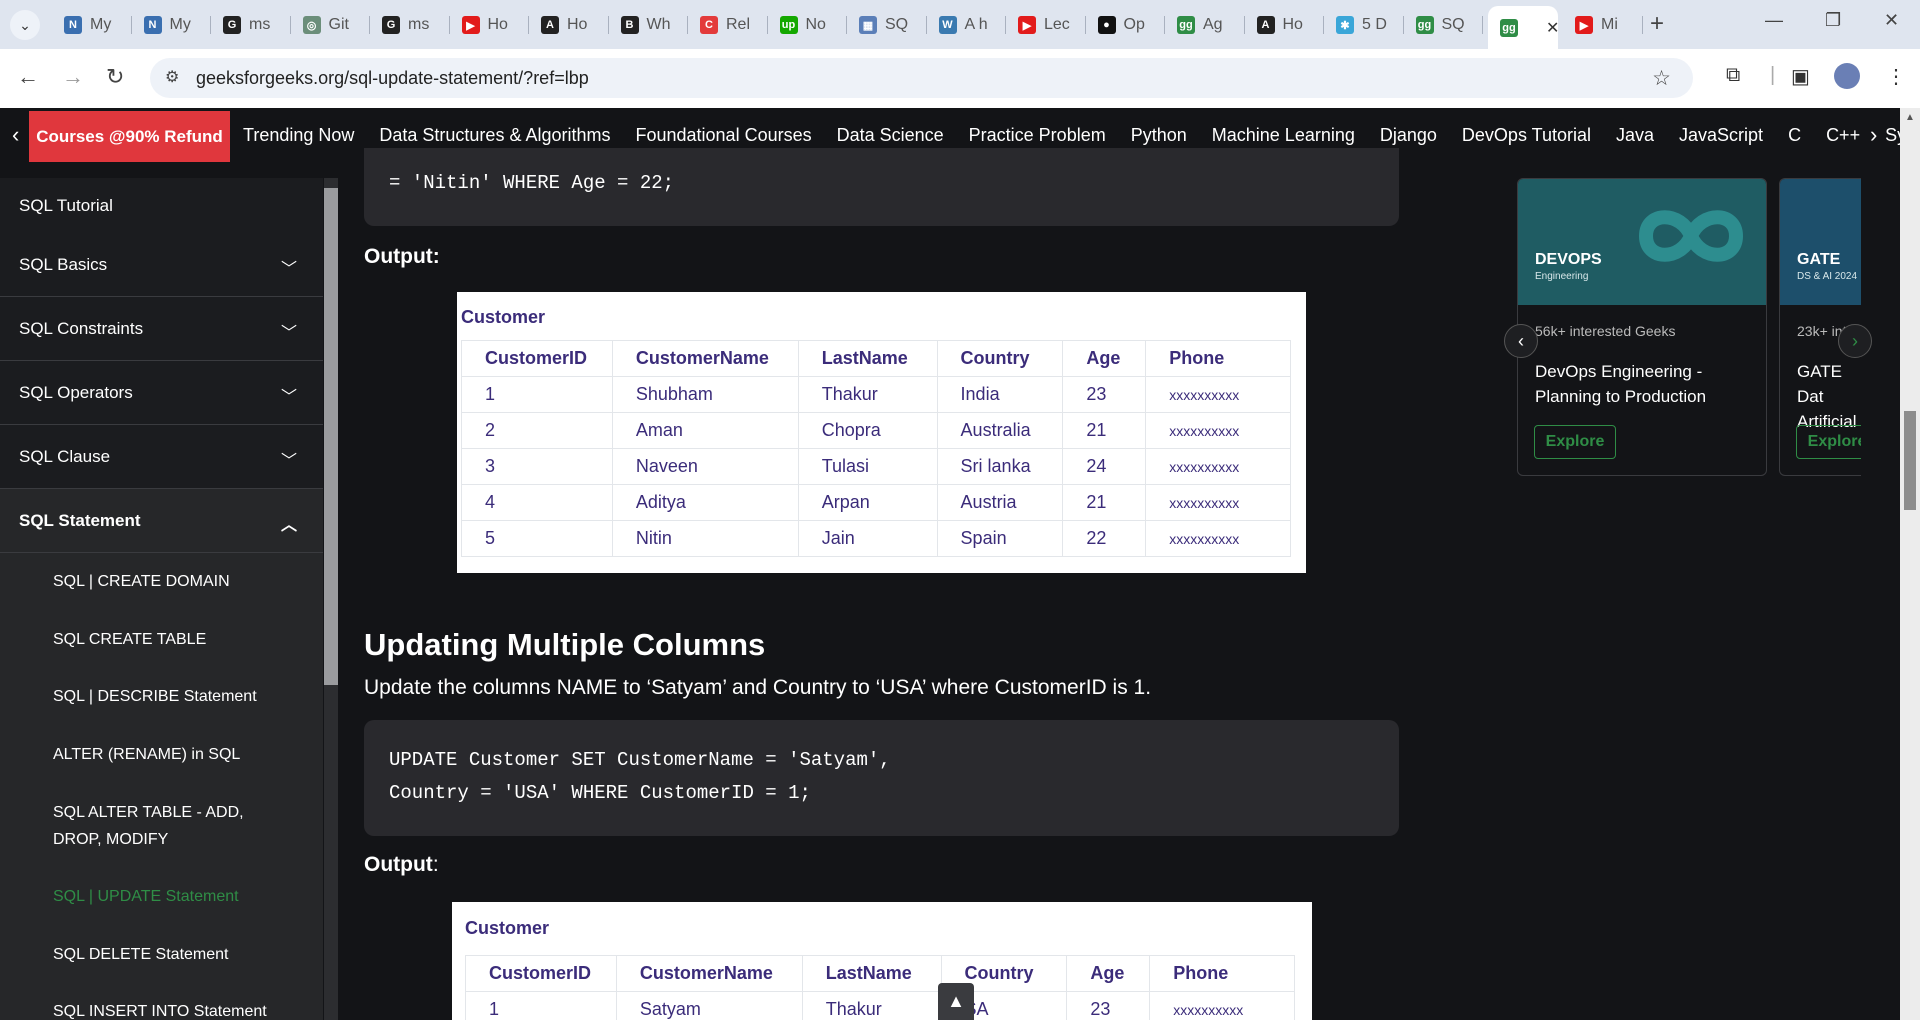 The image size is (1920, 1020). Describe the element at coordinates (1774, 20) in the screenshot. I see `minimize-icon: —` at that location.